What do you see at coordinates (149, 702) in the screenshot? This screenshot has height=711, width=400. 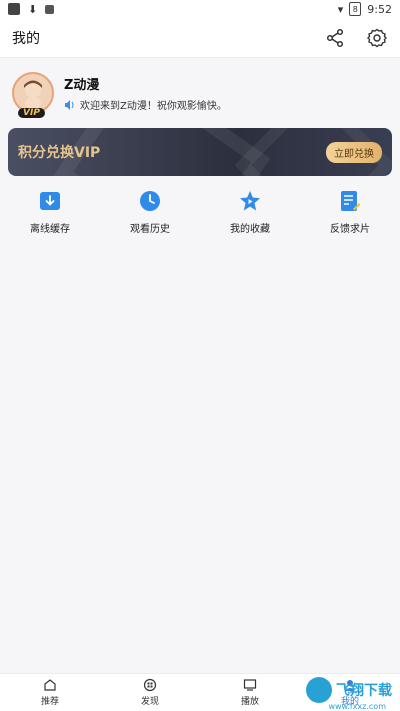 I see `nav-label: 发现` at bounding box center [149, 702].